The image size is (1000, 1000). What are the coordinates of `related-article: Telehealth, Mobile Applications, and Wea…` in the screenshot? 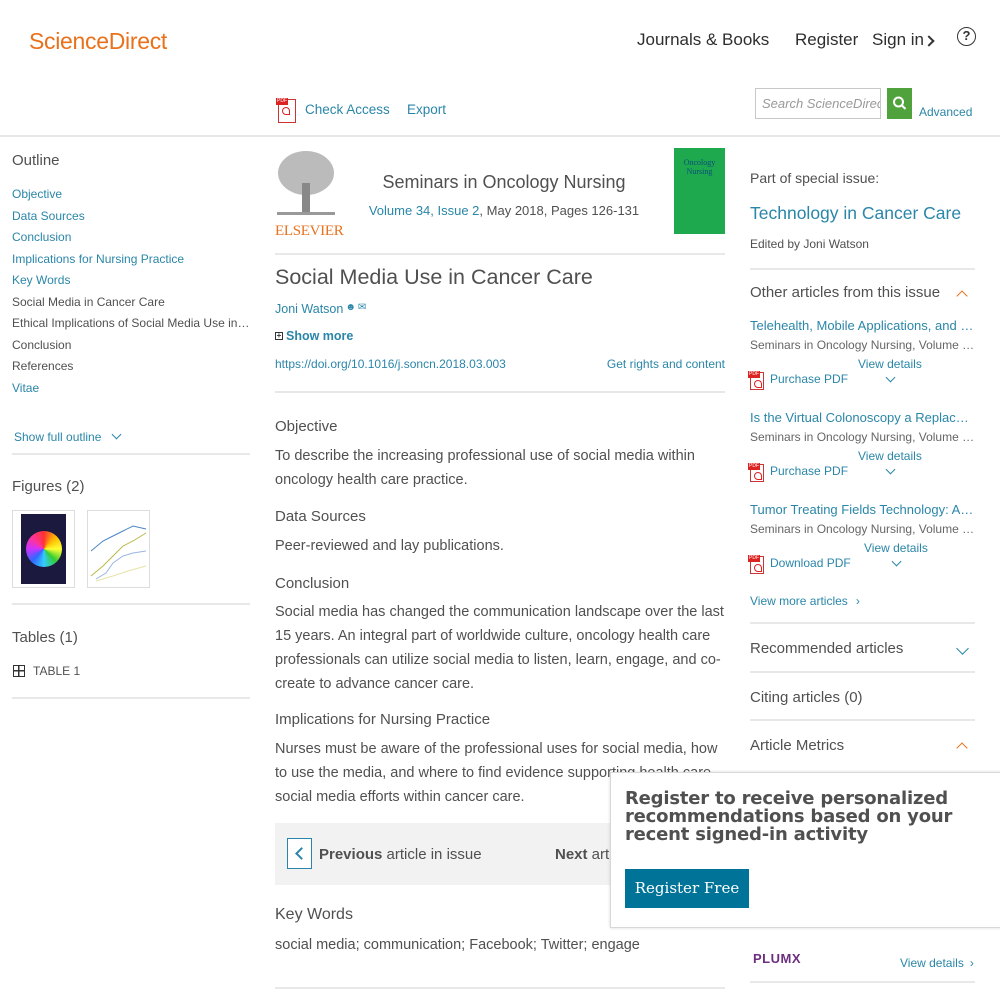 It's located at (861, 354).